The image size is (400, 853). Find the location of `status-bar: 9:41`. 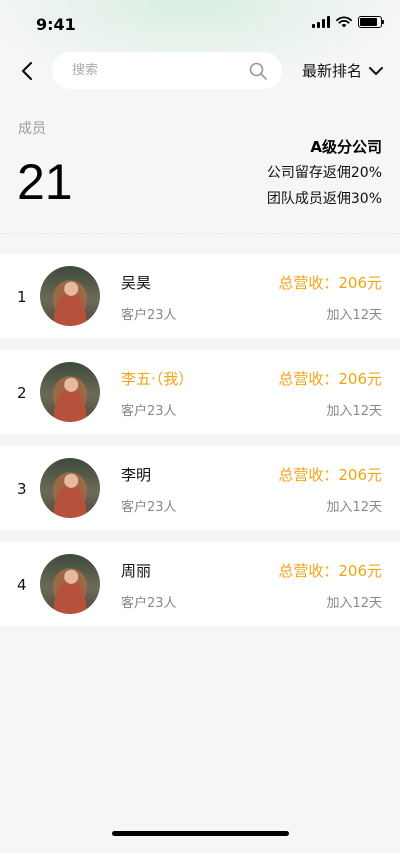

status-bar: 9:41 is located at coordinates (200, 25).